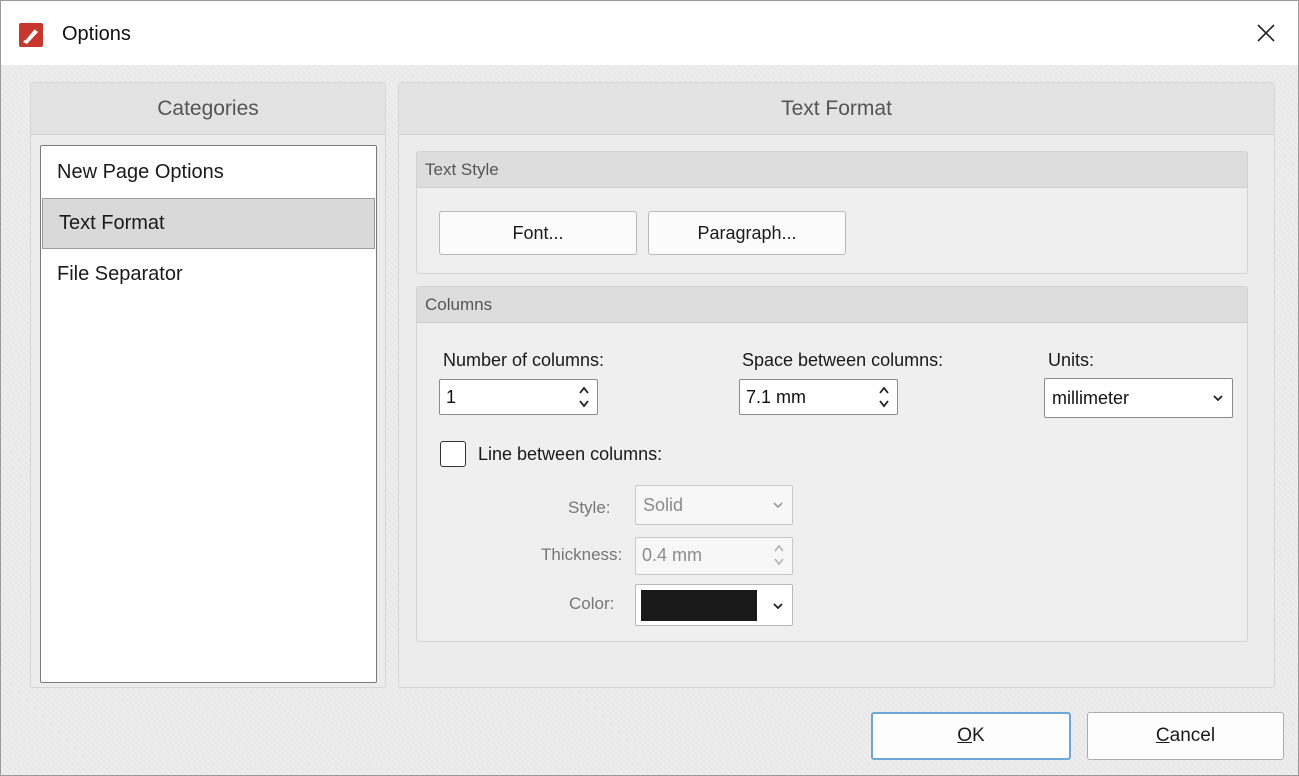  I want to click on cancel-mnemonic: C, so click(1162, 735).